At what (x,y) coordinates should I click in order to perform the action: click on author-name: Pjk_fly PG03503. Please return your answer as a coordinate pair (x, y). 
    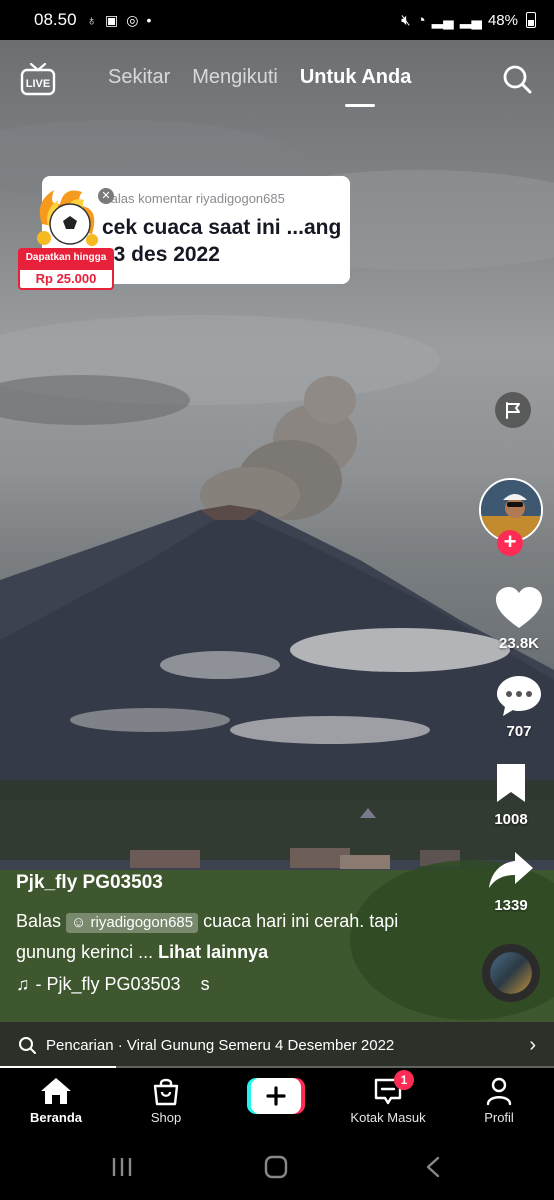
    Looking at the image, I should click on (236, 883).